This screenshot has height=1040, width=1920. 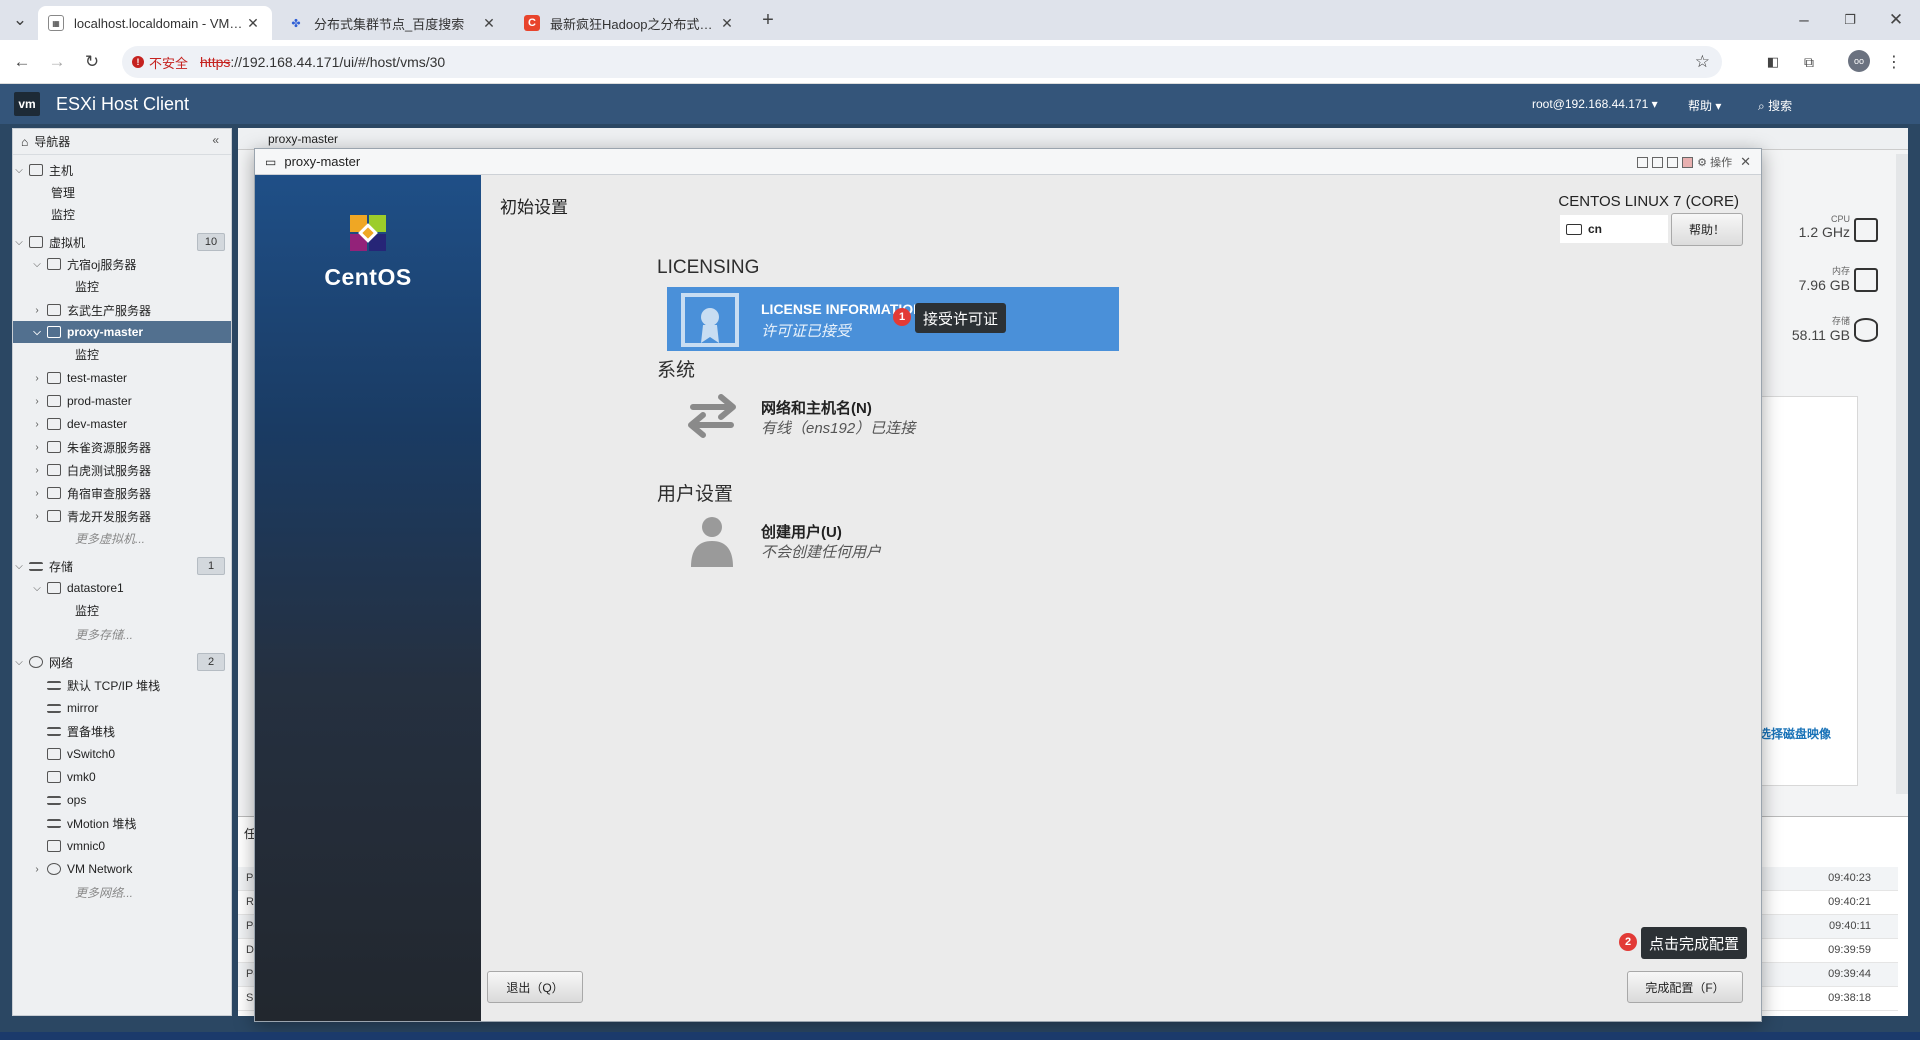 What do you see at coordinates (122, 170) in the screenshot?
I see `nav-host: ⌵ 主机` at bounding box center [122, 170].